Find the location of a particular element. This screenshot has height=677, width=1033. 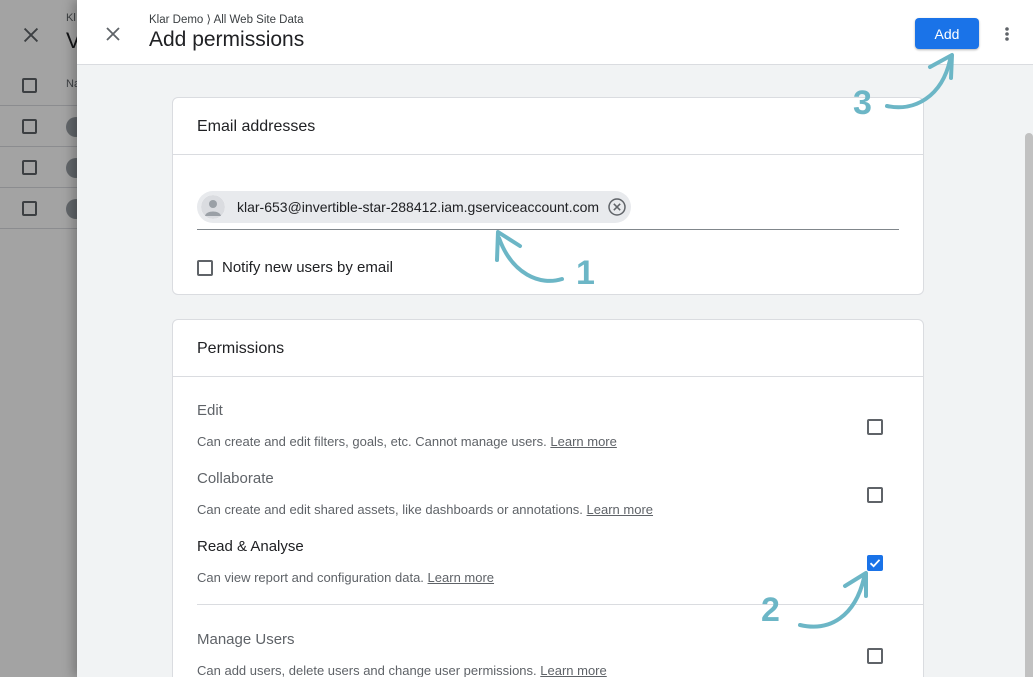

close-button is located at coordinates (113, 34).